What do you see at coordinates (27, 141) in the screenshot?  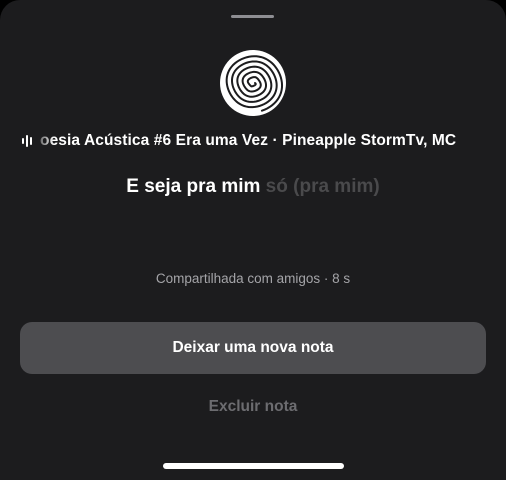 I see `equalizer-bars-icon` at bounding box center [27, 141].